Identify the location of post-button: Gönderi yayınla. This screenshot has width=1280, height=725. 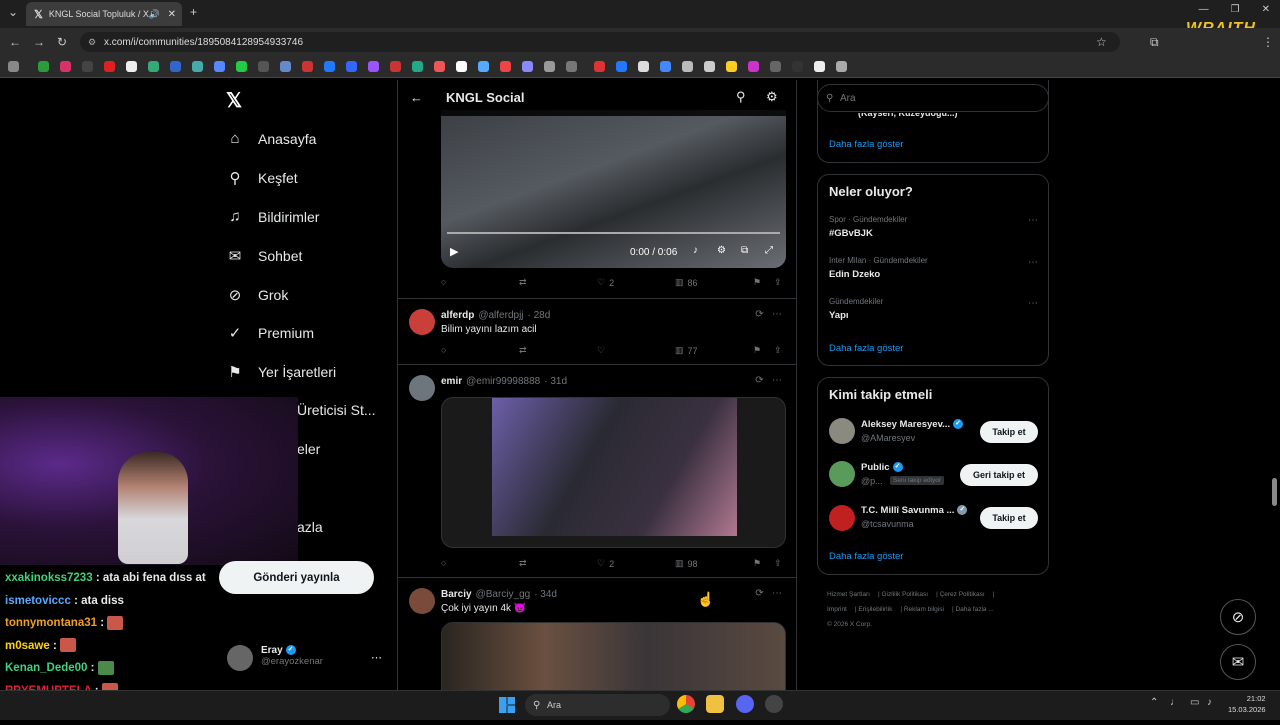
(296, 577).